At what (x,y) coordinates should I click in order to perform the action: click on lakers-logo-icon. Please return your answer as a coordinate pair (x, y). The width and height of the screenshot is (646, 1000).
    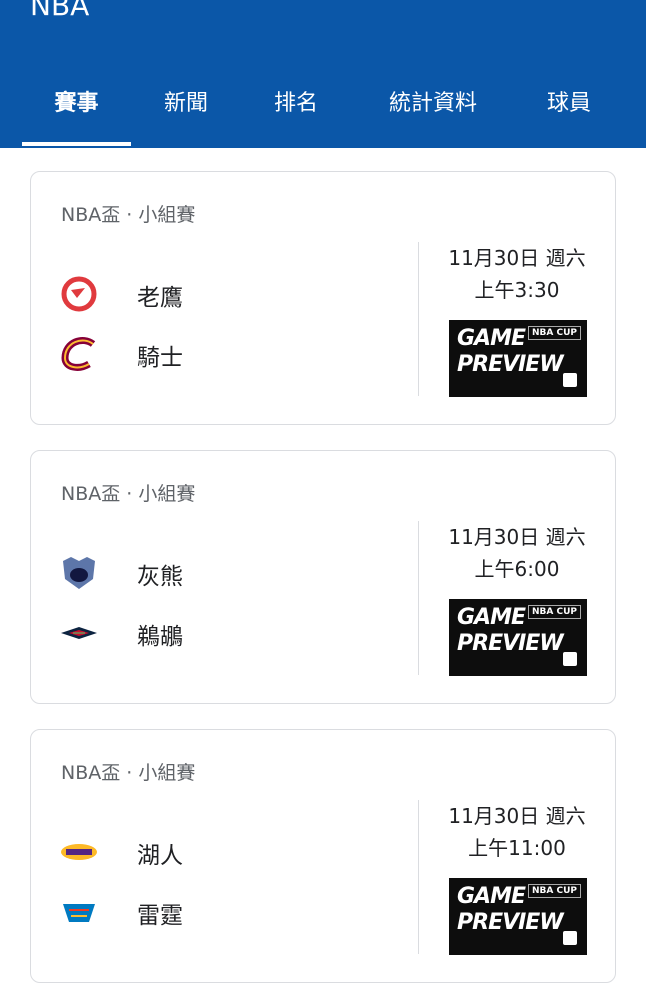
    Looking at the image, I should click on (79, 852).